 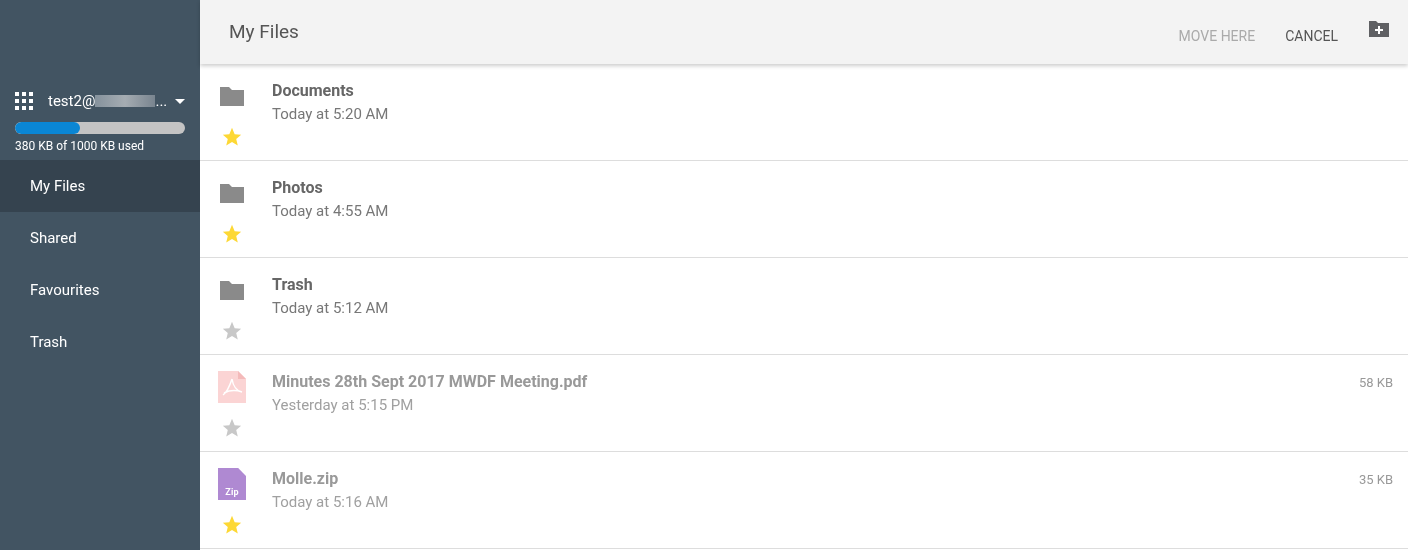 What do you see at coordinates (1375, 383) in the screenshot?
I see `file-size: 58 KB` at bounding box center [1375, 383].